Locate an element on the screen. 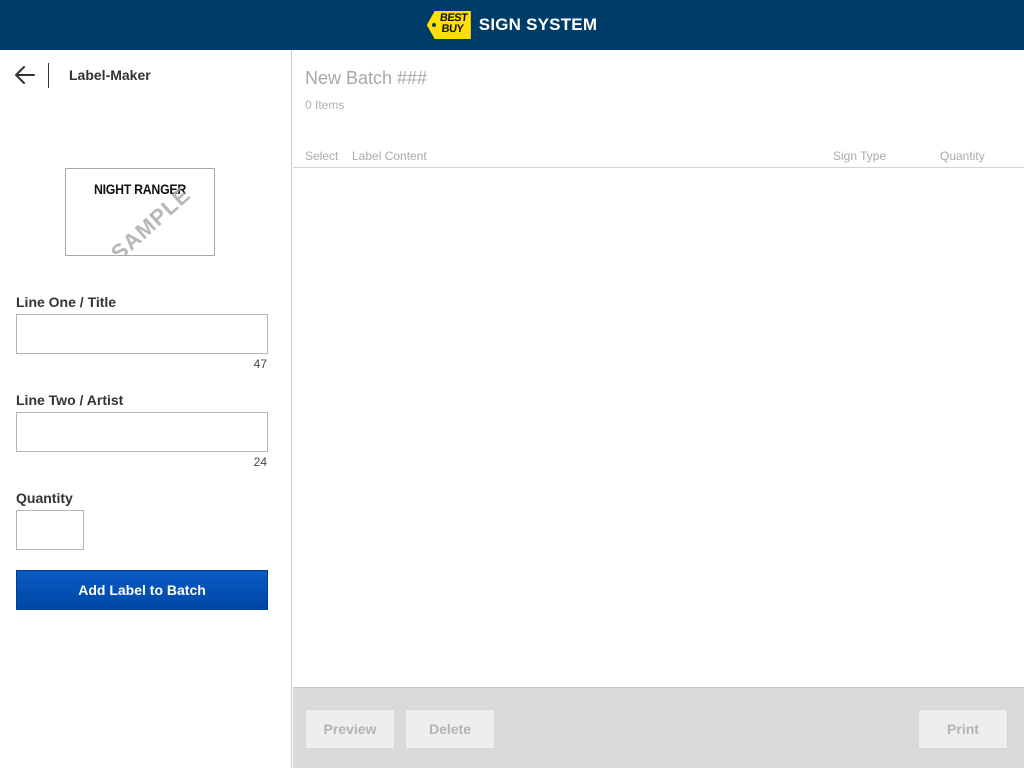 The height and width of the screenshot is (768, 1024). batch-footer: Preview Delete Print is located at coordinates (658, 727).